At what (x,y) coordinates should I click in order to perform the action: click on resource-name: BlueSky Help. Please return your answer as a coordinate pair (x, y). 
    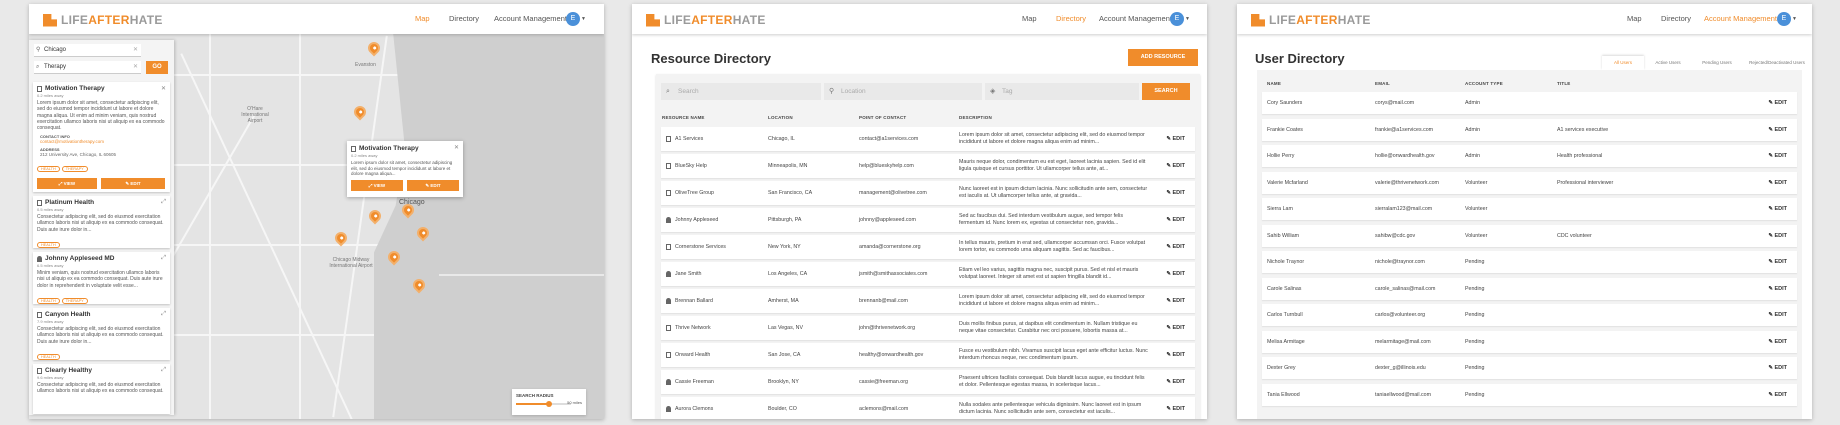
    Looking at the image, I should click on (691, 166).